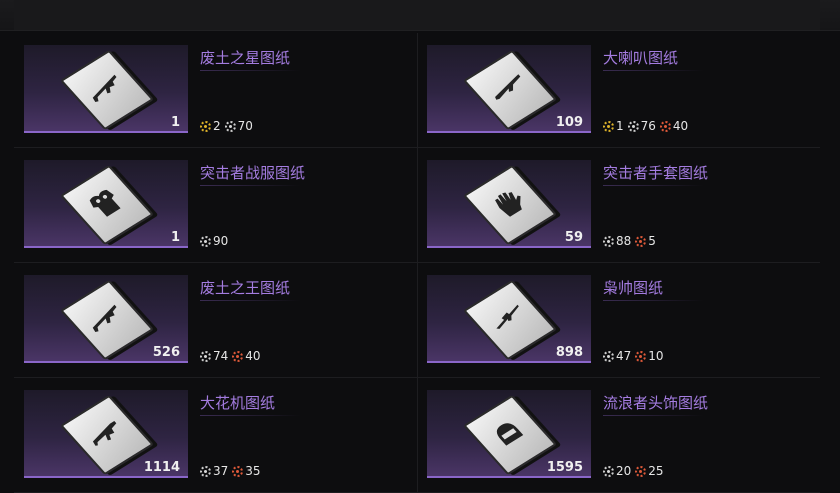 The height and width of the screenshot is (493, 840). What do you see at coordinates (618, 205) in the screenshot?
I see `blueprint-card: 59 突击者手套图纸 88 5` at bounding box center [618, 205].